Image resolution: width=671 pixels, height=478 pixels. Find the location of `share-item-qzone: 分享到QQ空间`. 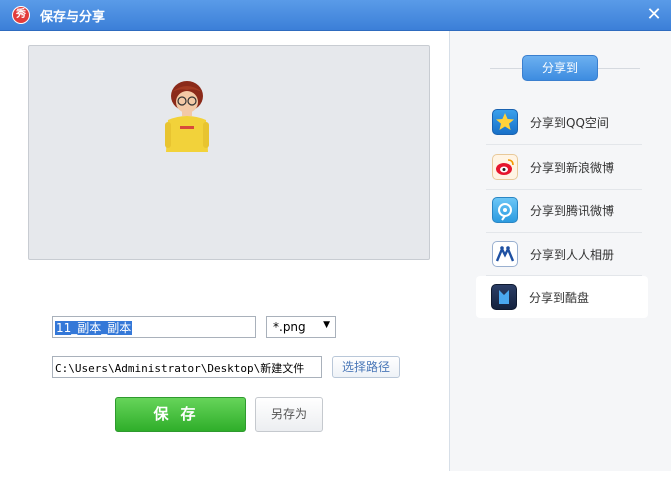

share-item-qzone: 分享到QQ空间 is located at coordinates (562, 122).